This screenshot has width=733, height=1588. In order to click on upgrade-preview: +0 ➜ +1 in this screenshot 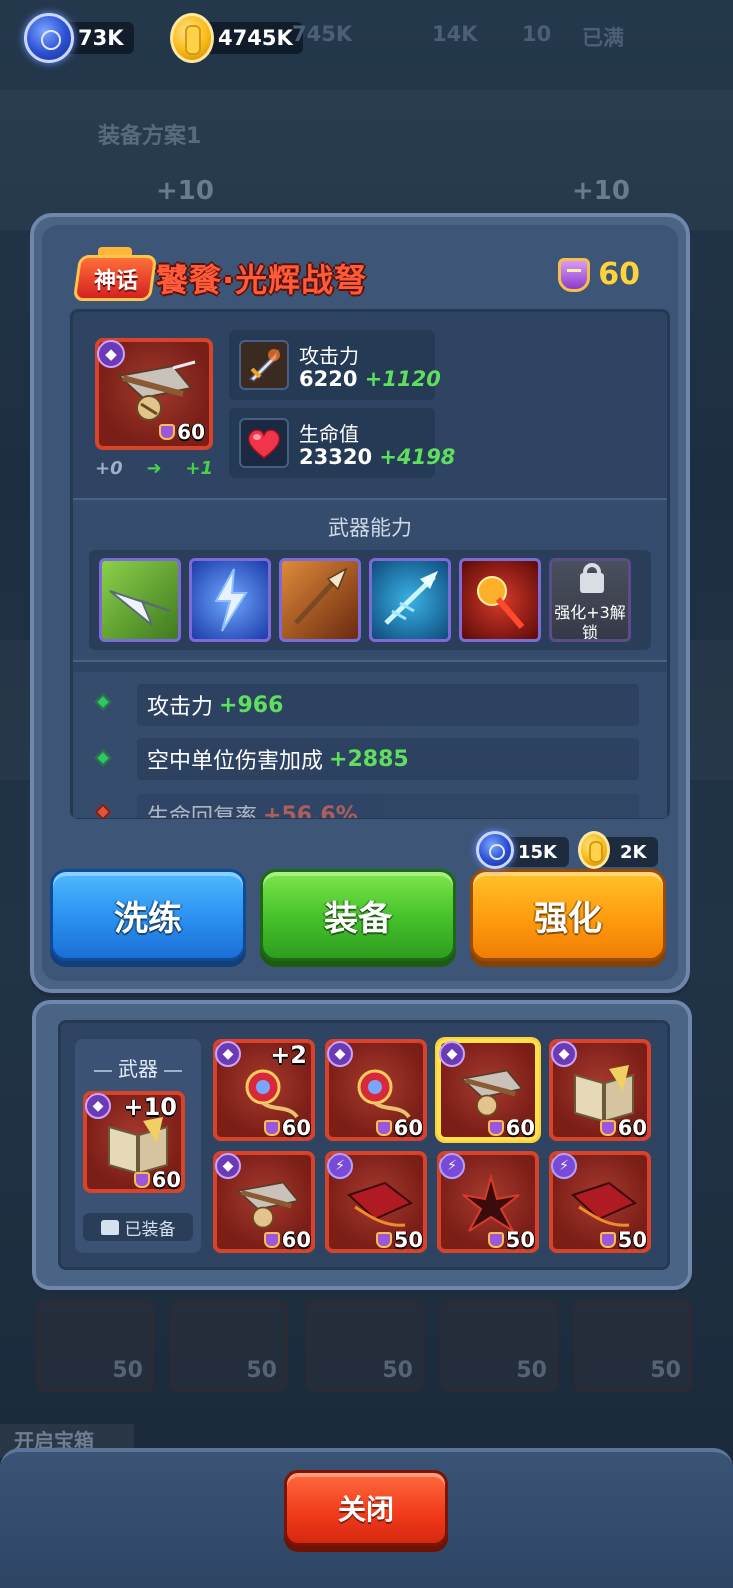, I will do `click(154, 468)`.